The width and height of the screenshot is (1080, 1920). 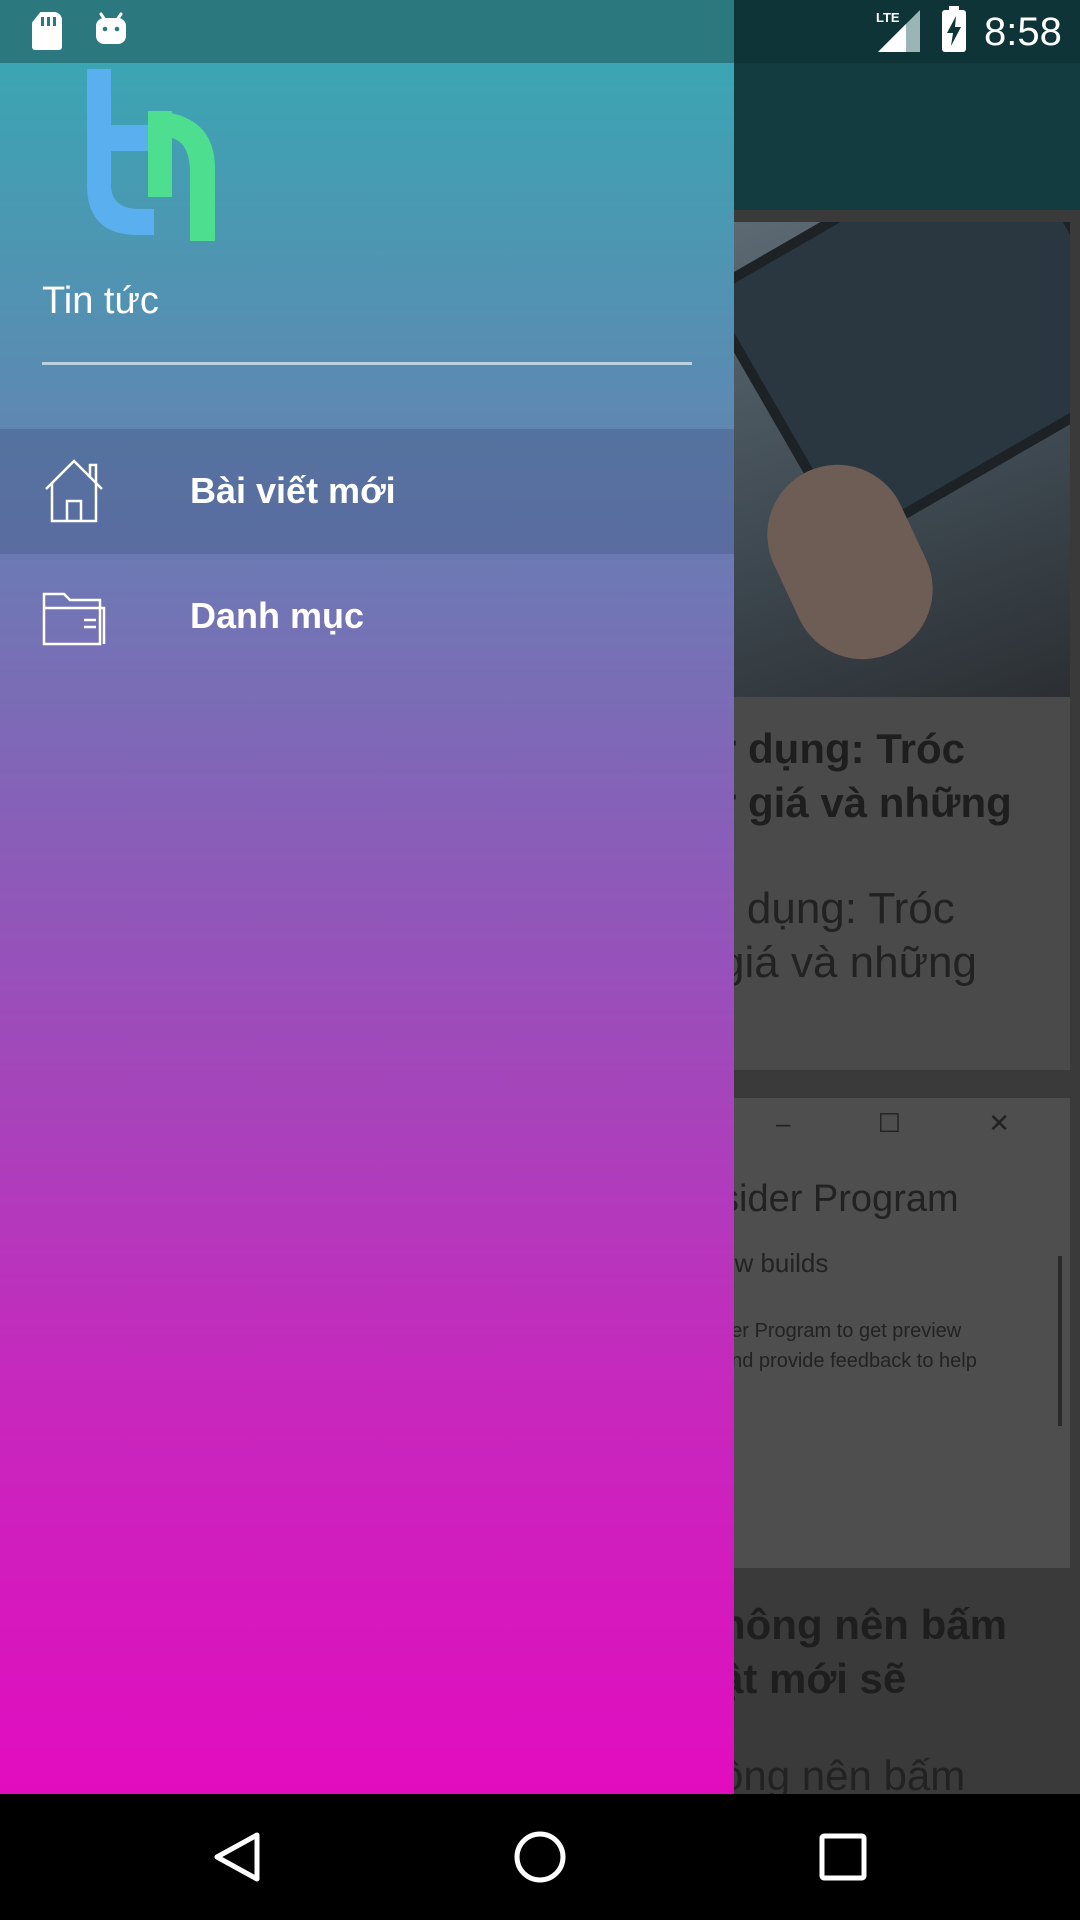 I want to click on status-clock: 8:58, so click(x=1023, y=32).